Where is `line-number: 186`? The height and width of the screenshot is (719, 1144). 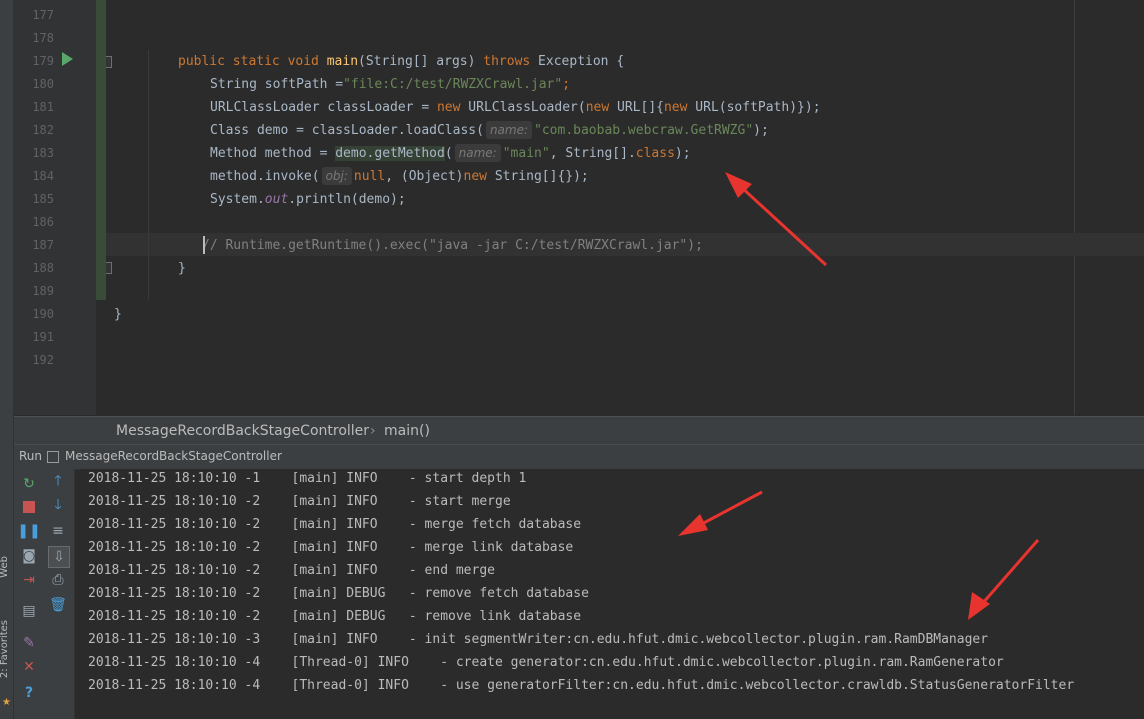 line-number: 186 is located at coordinates (43, 222).